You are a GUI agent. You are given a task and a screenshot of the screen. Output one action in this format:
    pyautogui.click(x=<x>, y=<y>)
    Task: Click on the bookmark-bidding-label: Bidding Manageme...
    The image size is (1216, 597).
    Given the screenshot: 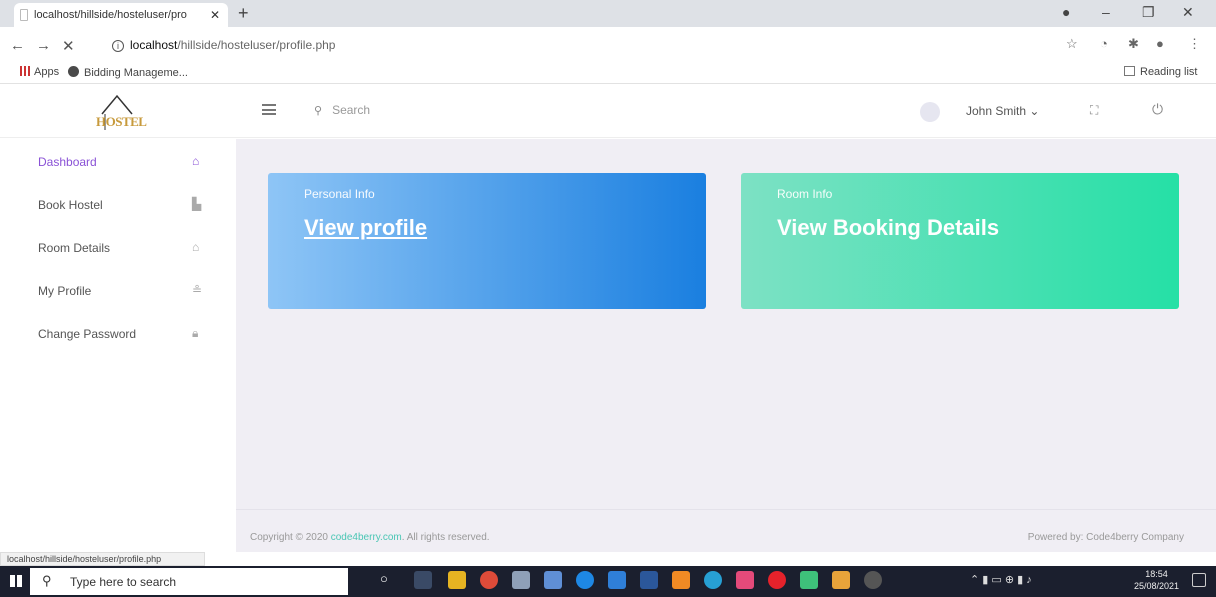 What is the action you would take?
    pyautogui.click(x=136, y=73)
    